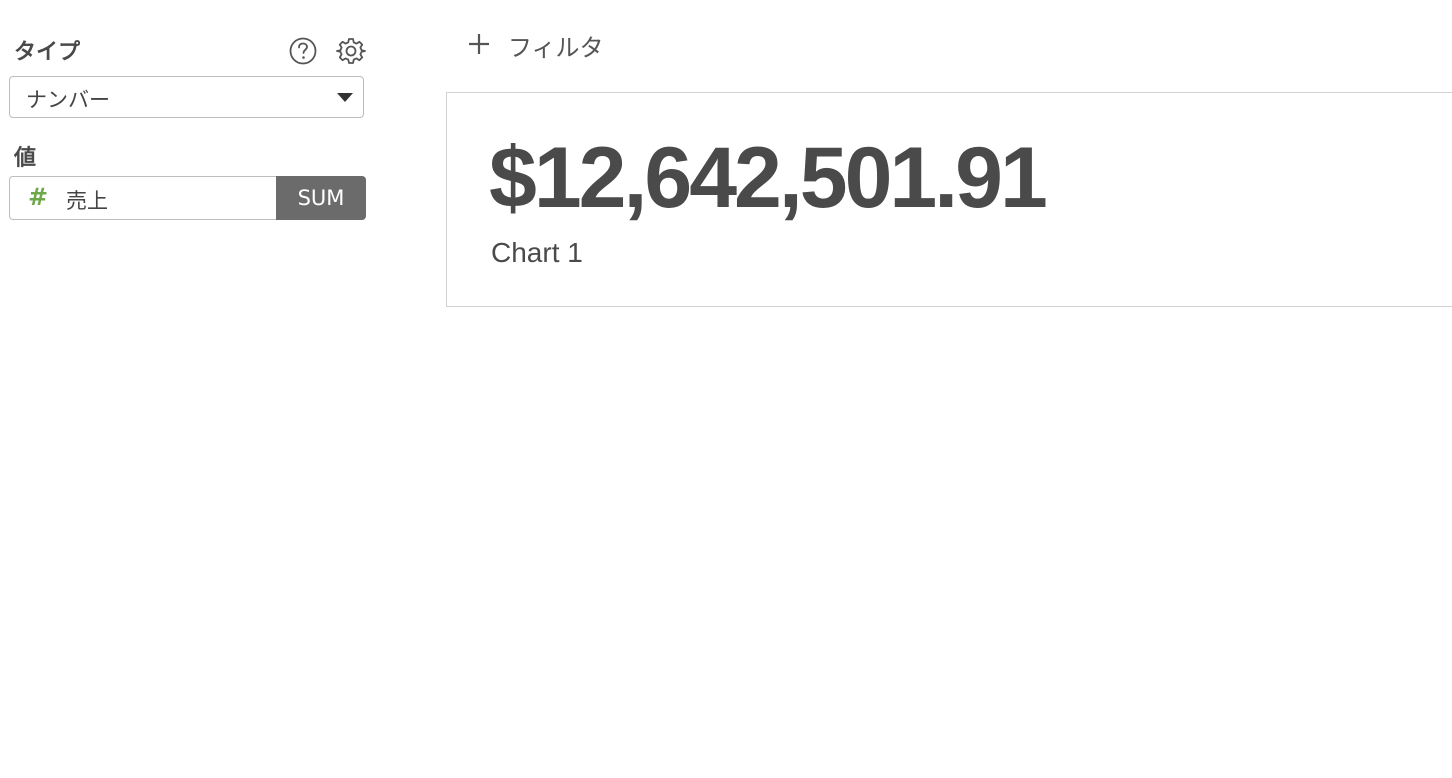 Image resolution: width=1452 pixels, height=778 pixels. What do you see at coordinates (351, 51) in the screenshot?
I see `gear-icon` at bounding box center [351, 51].